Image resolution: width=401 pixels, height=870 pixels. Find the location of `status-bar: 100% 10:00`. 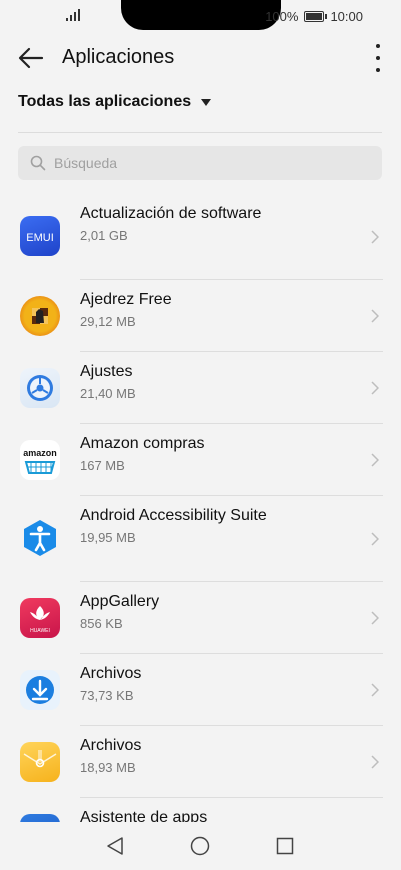

status-bar: 100% 10:00 is located at coordinates (200, 17).